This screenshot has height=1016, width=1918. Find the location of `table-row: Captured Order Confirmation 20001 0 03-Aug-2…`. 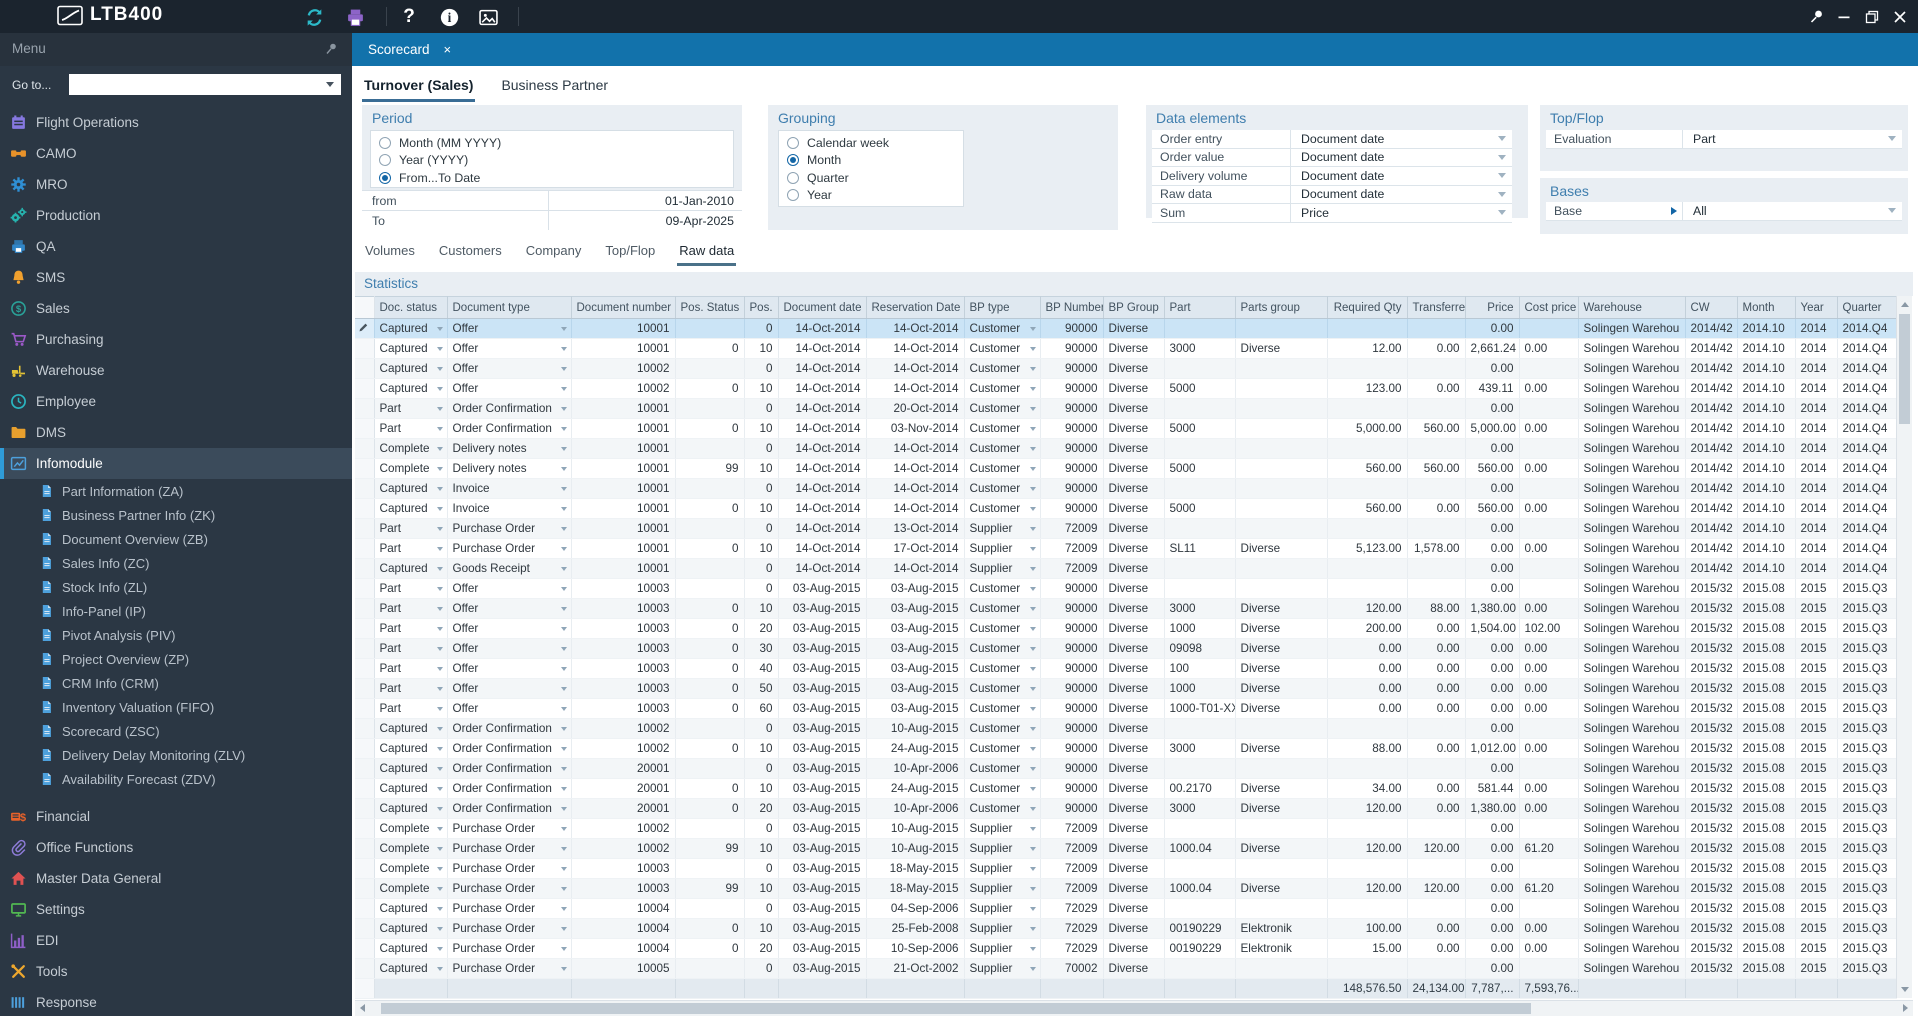

table-row: Captured Order Confirmation 20001 0 03-Aug-2… is located at coordinates (1126, 768).